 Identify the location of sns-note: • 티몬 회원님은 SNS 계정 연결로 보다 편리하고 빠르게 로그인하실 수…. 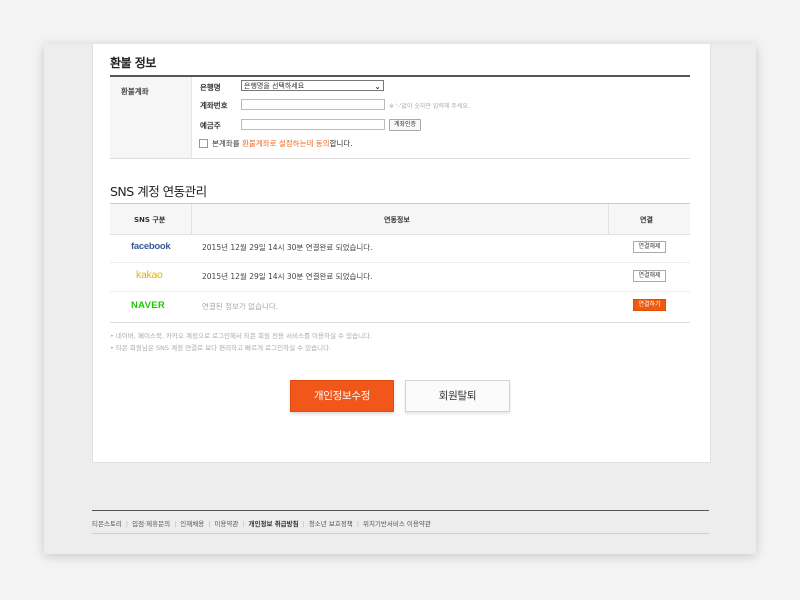
(221, 348).